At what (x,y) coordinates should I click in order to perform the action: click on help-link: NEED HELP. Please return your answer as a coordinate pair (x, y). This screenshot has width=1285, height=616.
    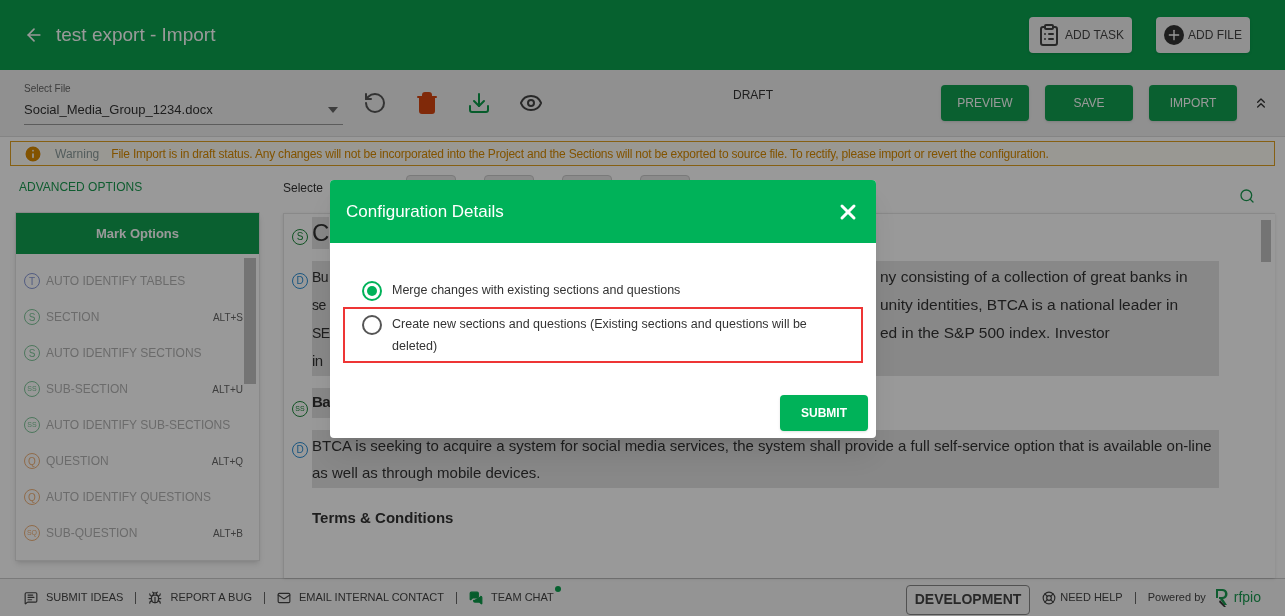
    Looking at the image, I should click on (1082, 597).